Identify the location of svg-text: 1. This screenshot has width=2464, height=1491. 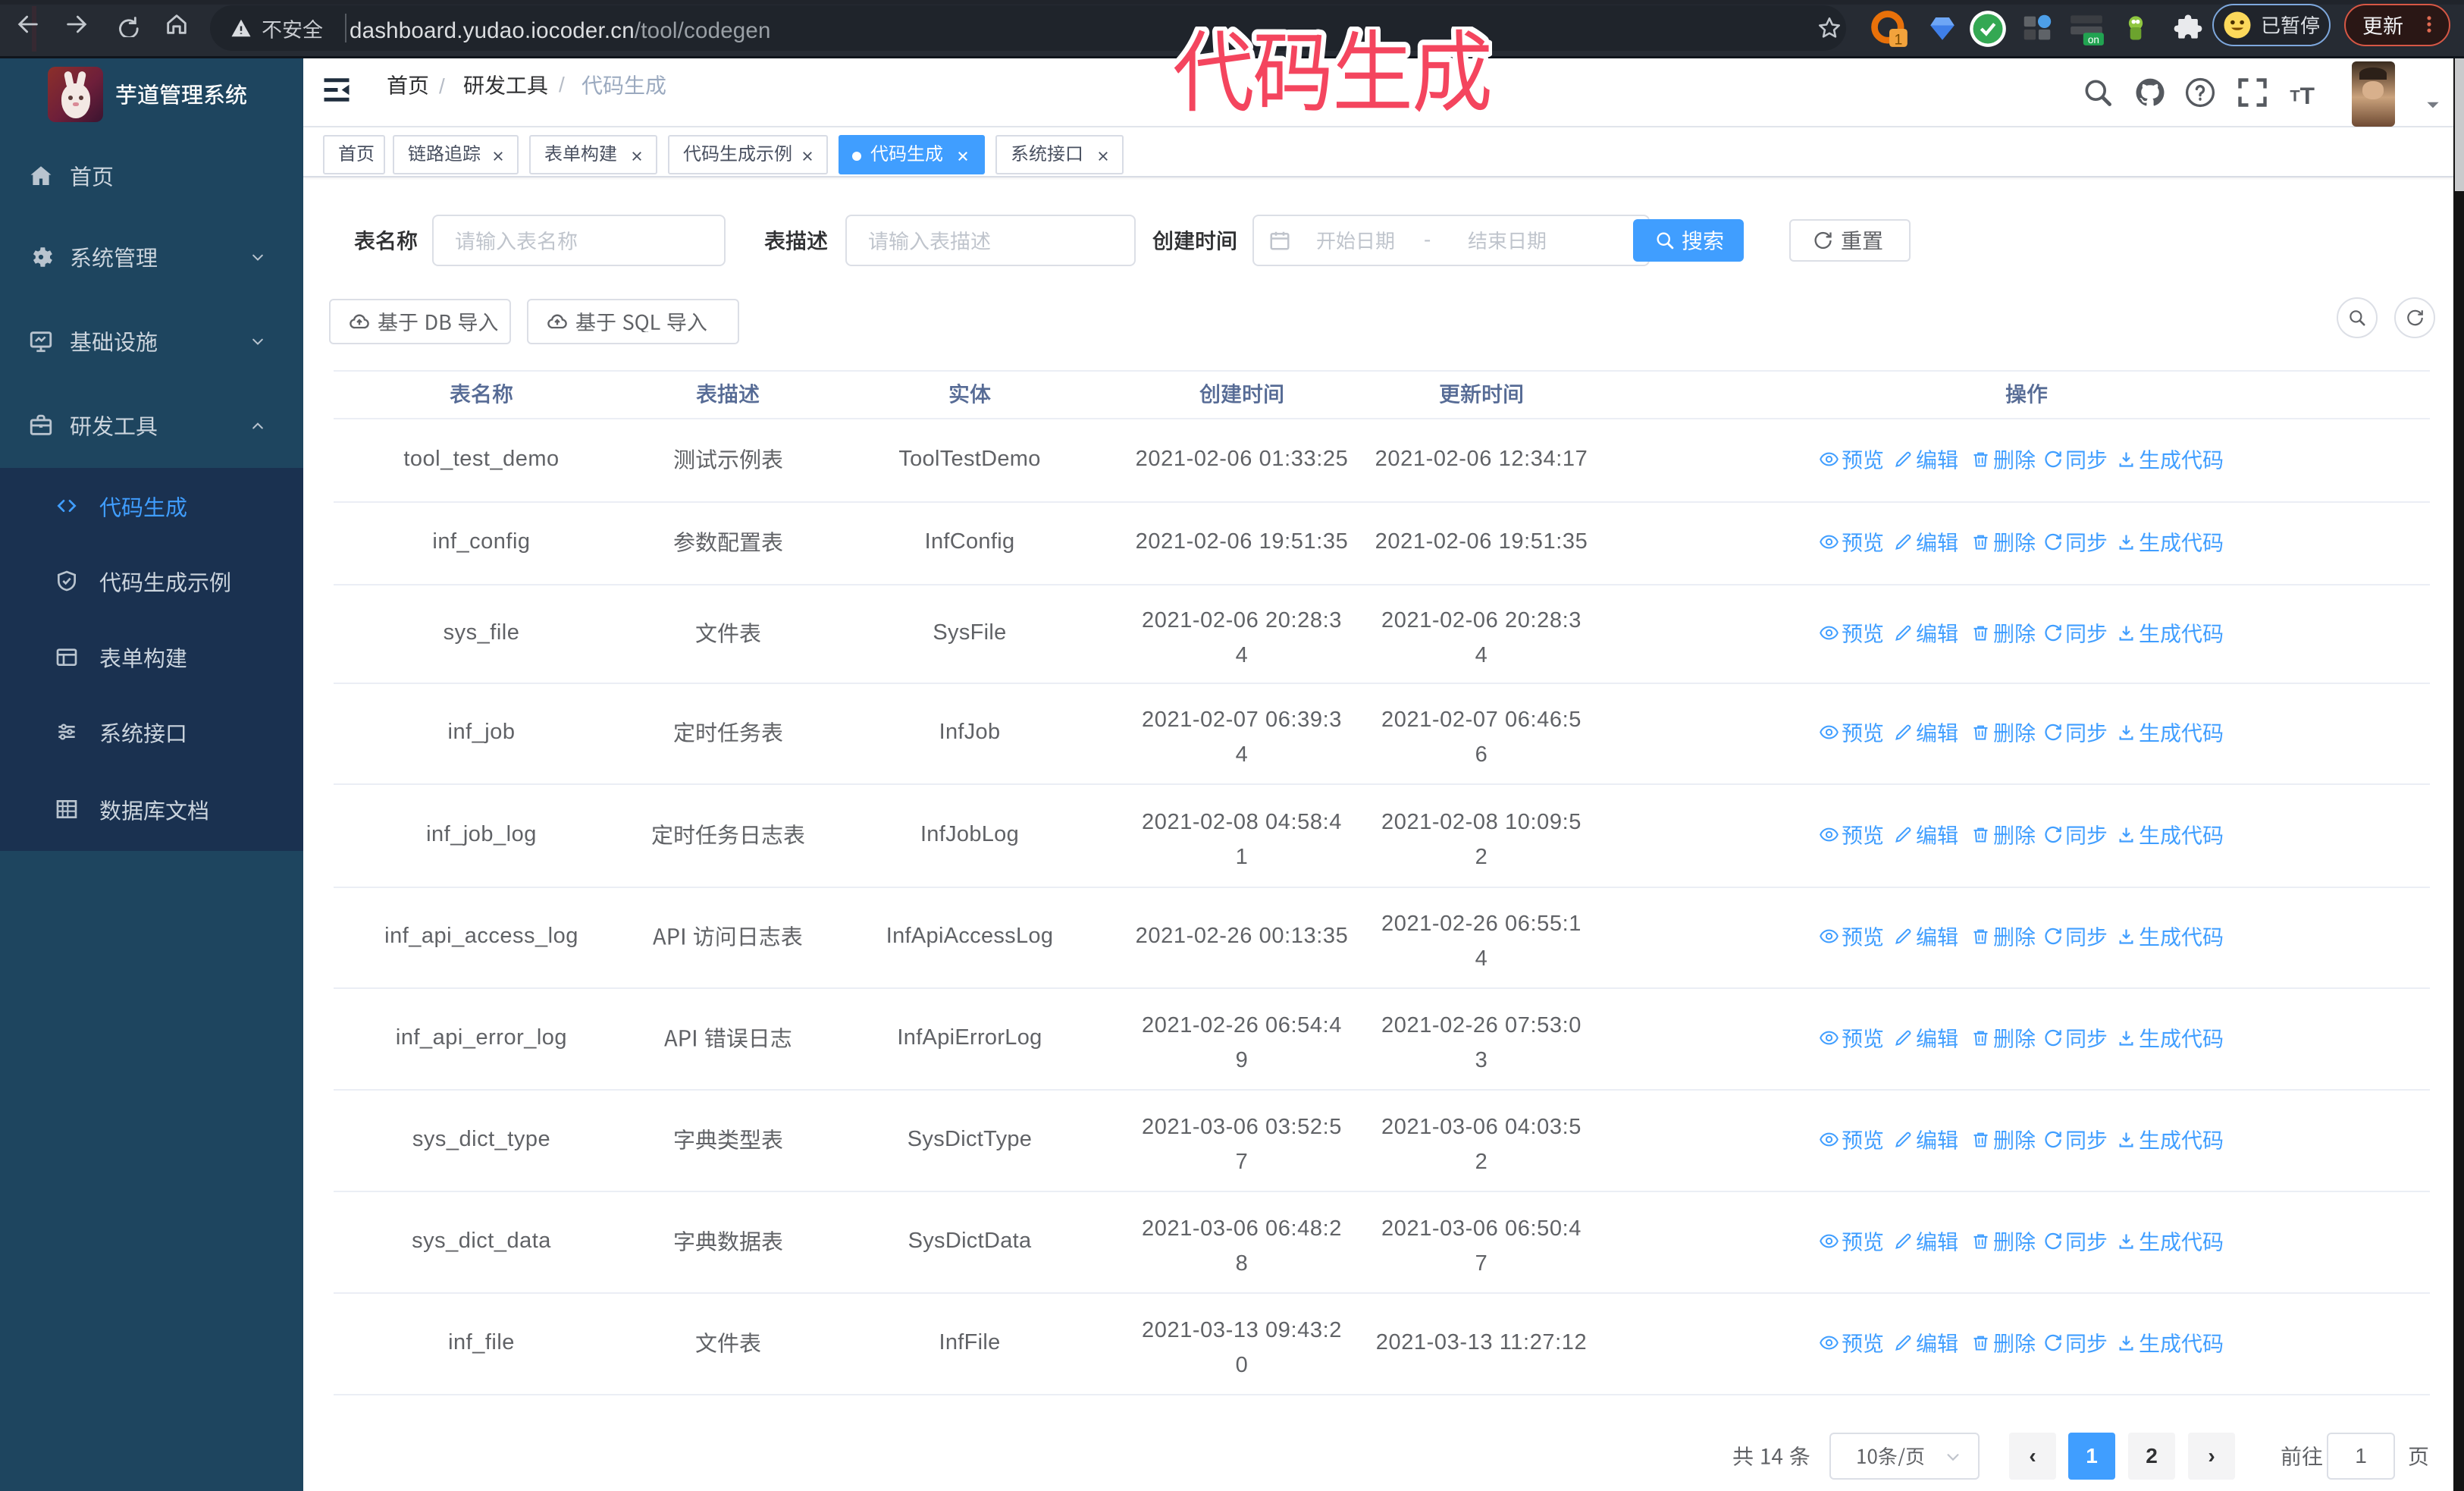
(1898, 40).